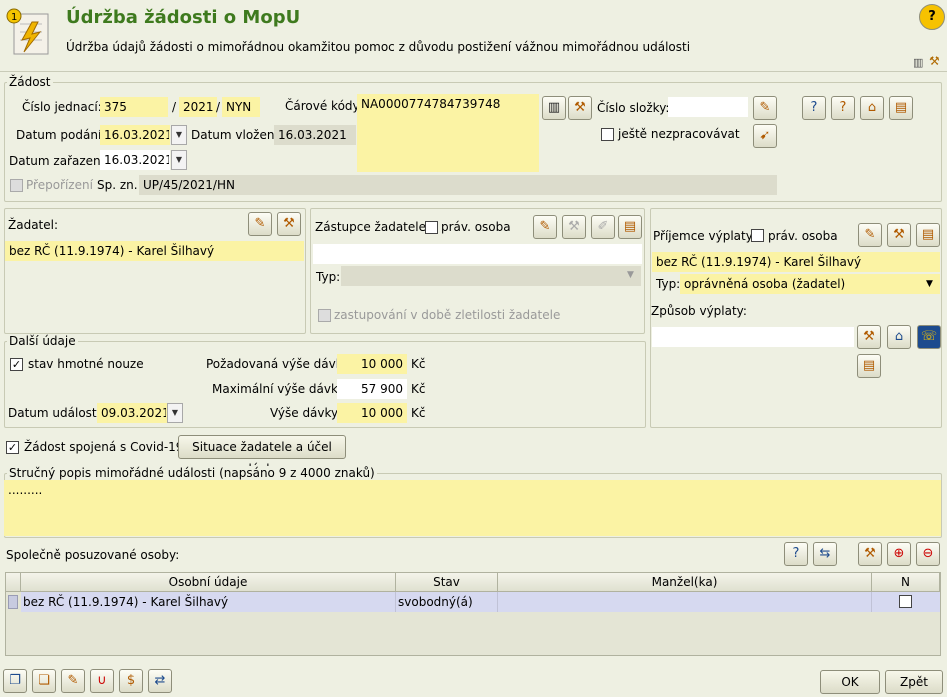 The width and height of the screenshot is (947, 697). I want to click on datum-udalosti-input: 09.03.2021, so click(132, 413).